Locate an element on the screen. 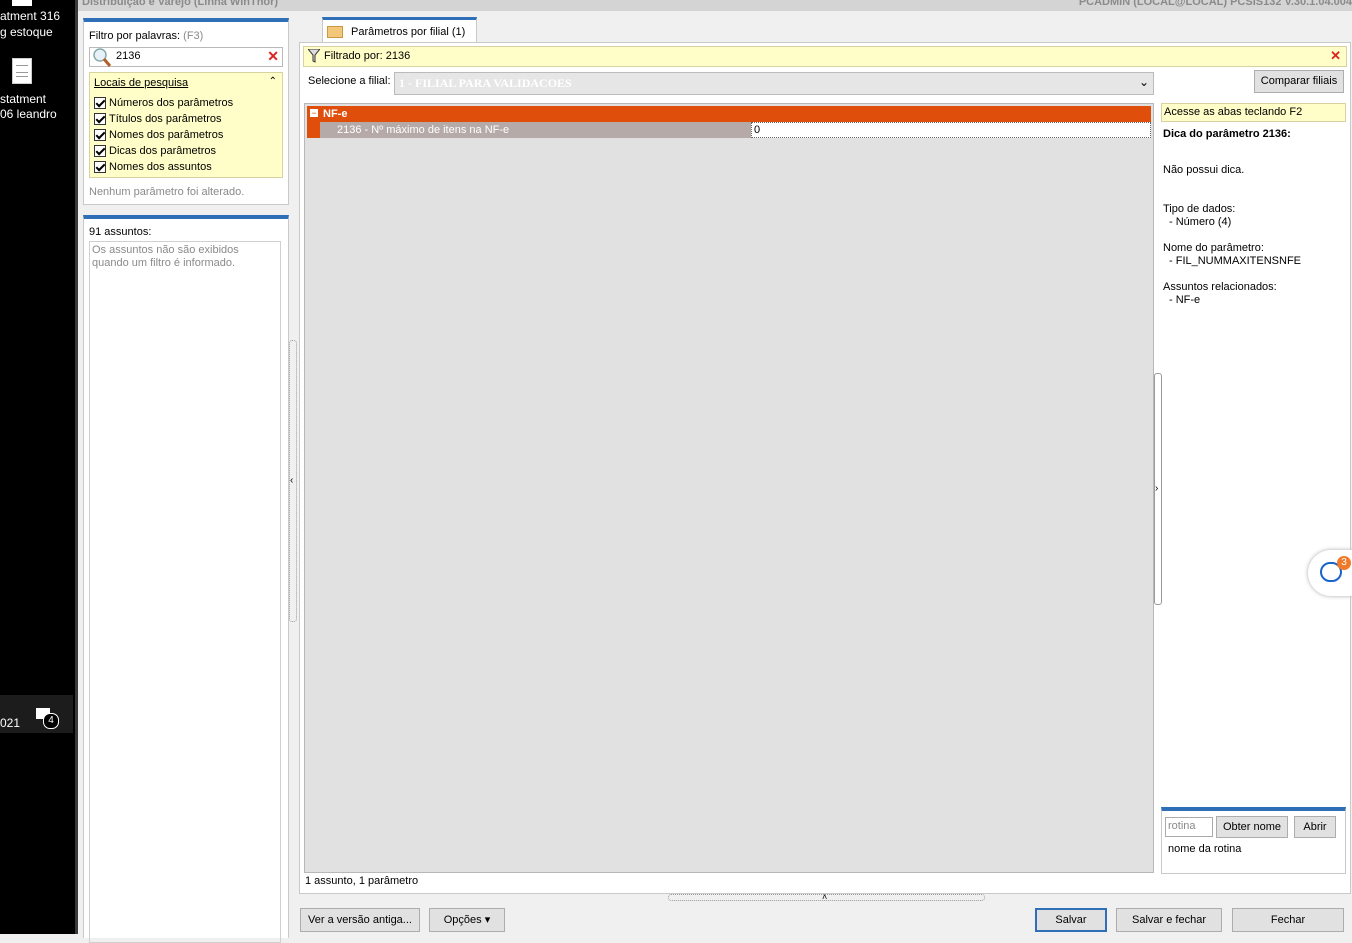  taskbar-clock: 021 4 is located at coordinates (36, 714).